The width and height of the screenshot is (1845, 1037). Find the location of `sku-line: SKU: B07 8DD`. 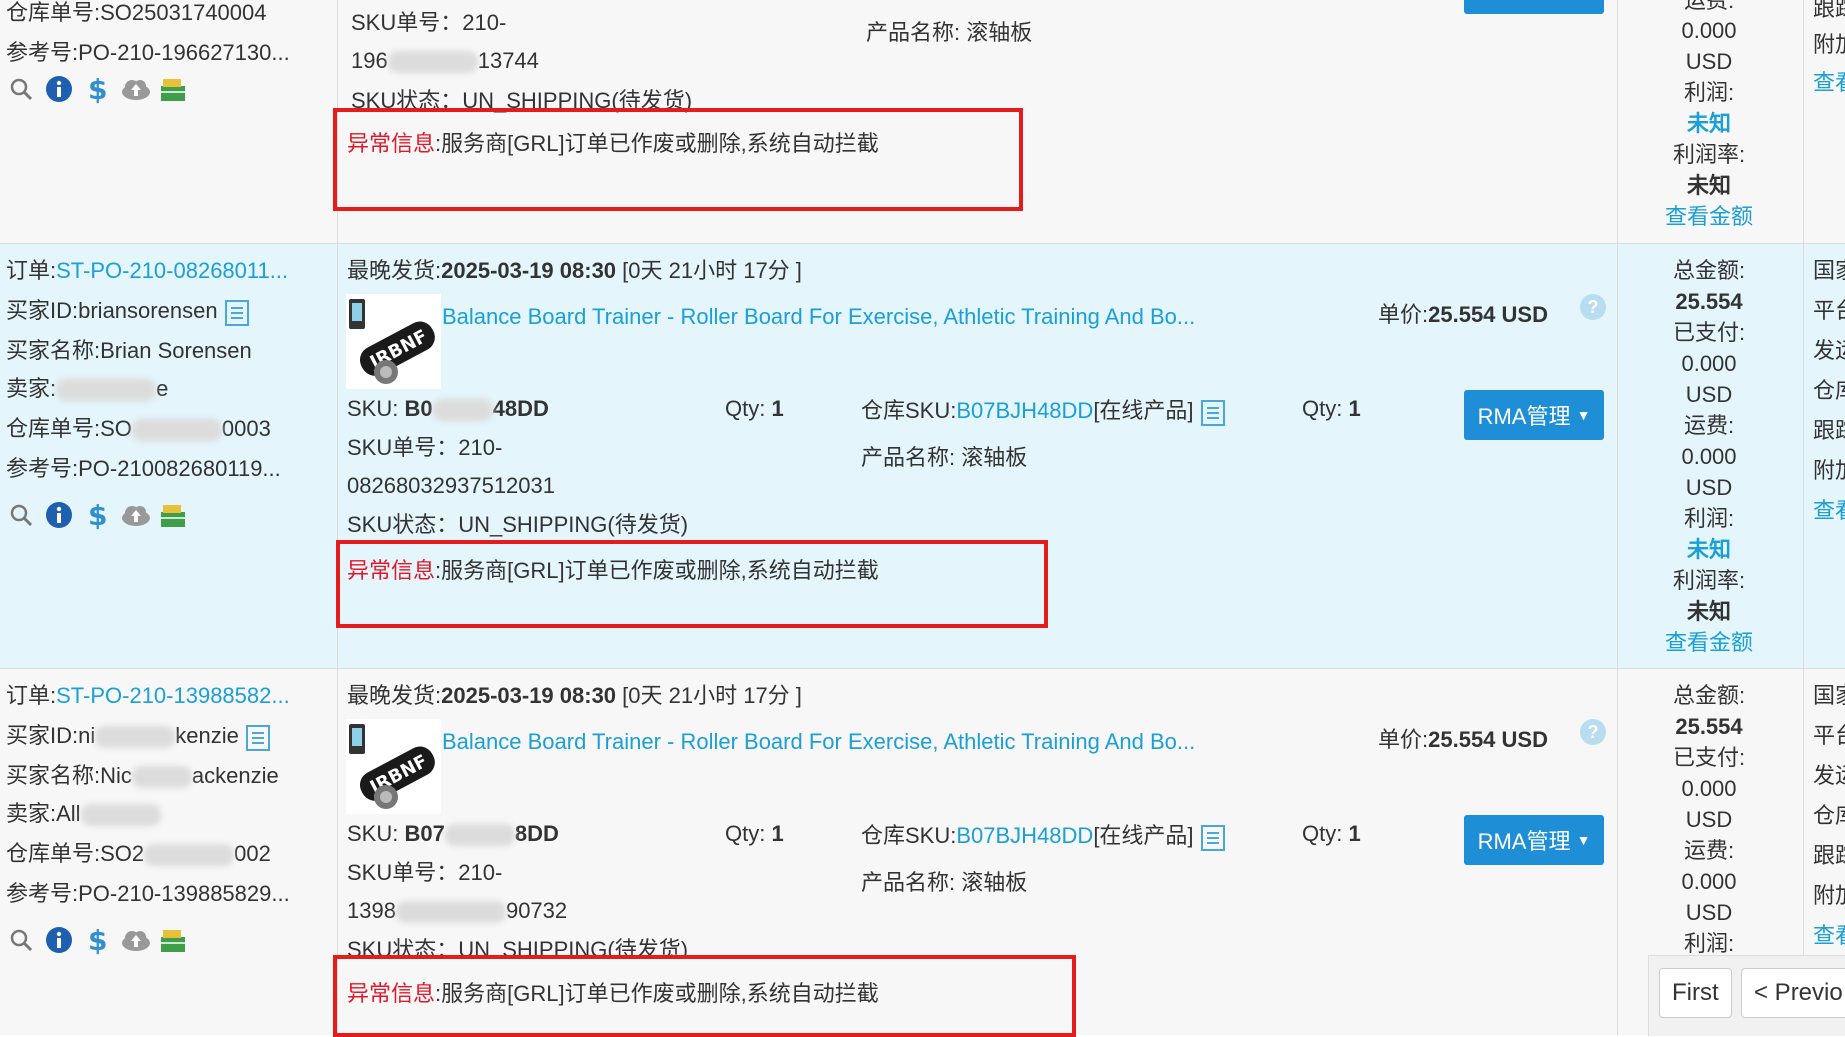

sku-line: SKU: B07 8DD is located at coordinates (453, 834).